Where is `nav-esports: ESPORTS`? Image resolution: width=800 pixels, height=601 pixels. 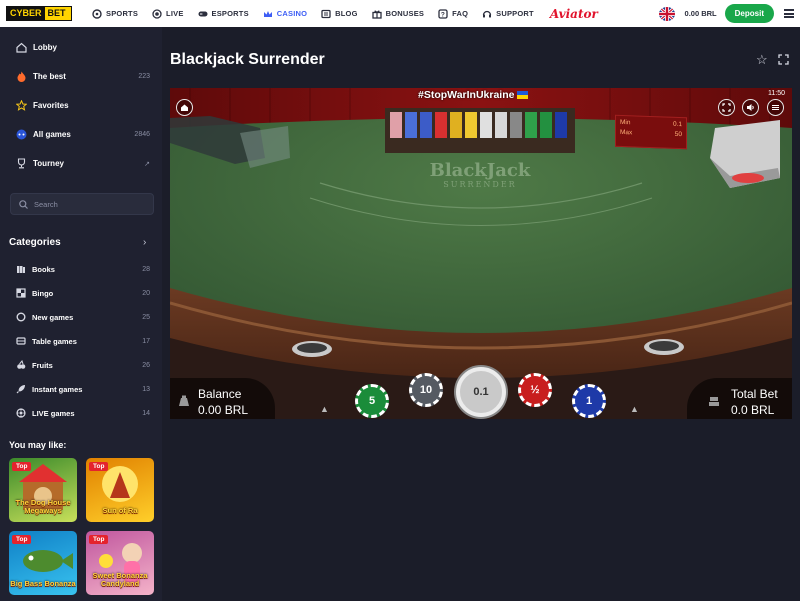
nav-esports: ESPORTS is located at coordinates (223, 14).